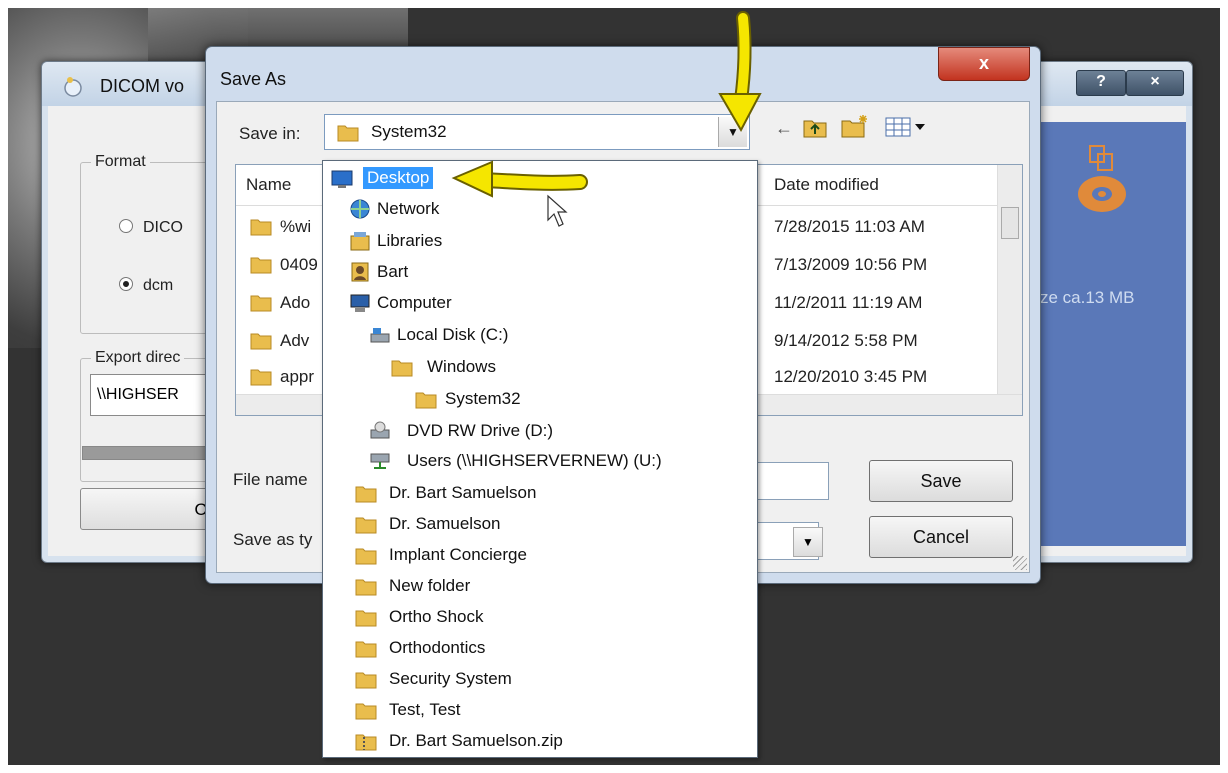  I want to click on dropdown-item-label: Network, so click(408, 208).